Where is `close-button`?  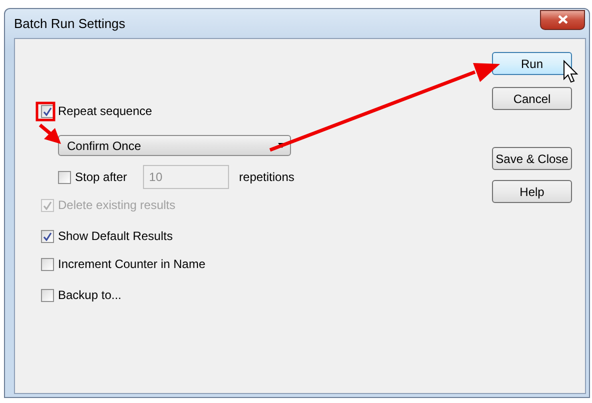
close-button is located at coordinates (562, 20).